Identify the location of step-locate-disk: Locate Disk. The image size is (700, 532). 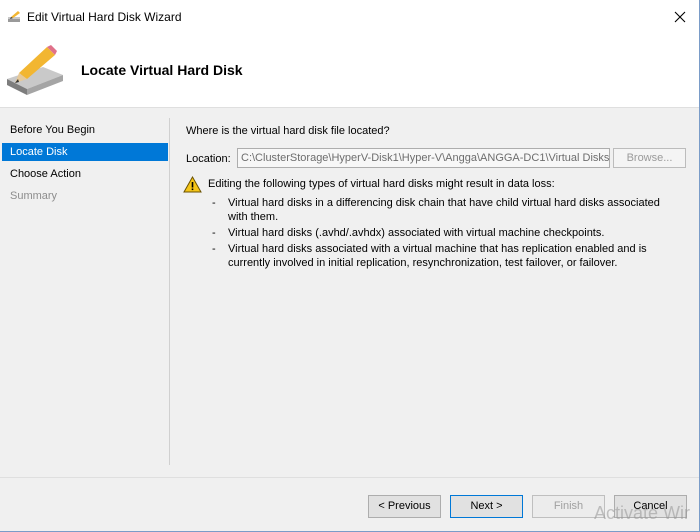
(85, 152).